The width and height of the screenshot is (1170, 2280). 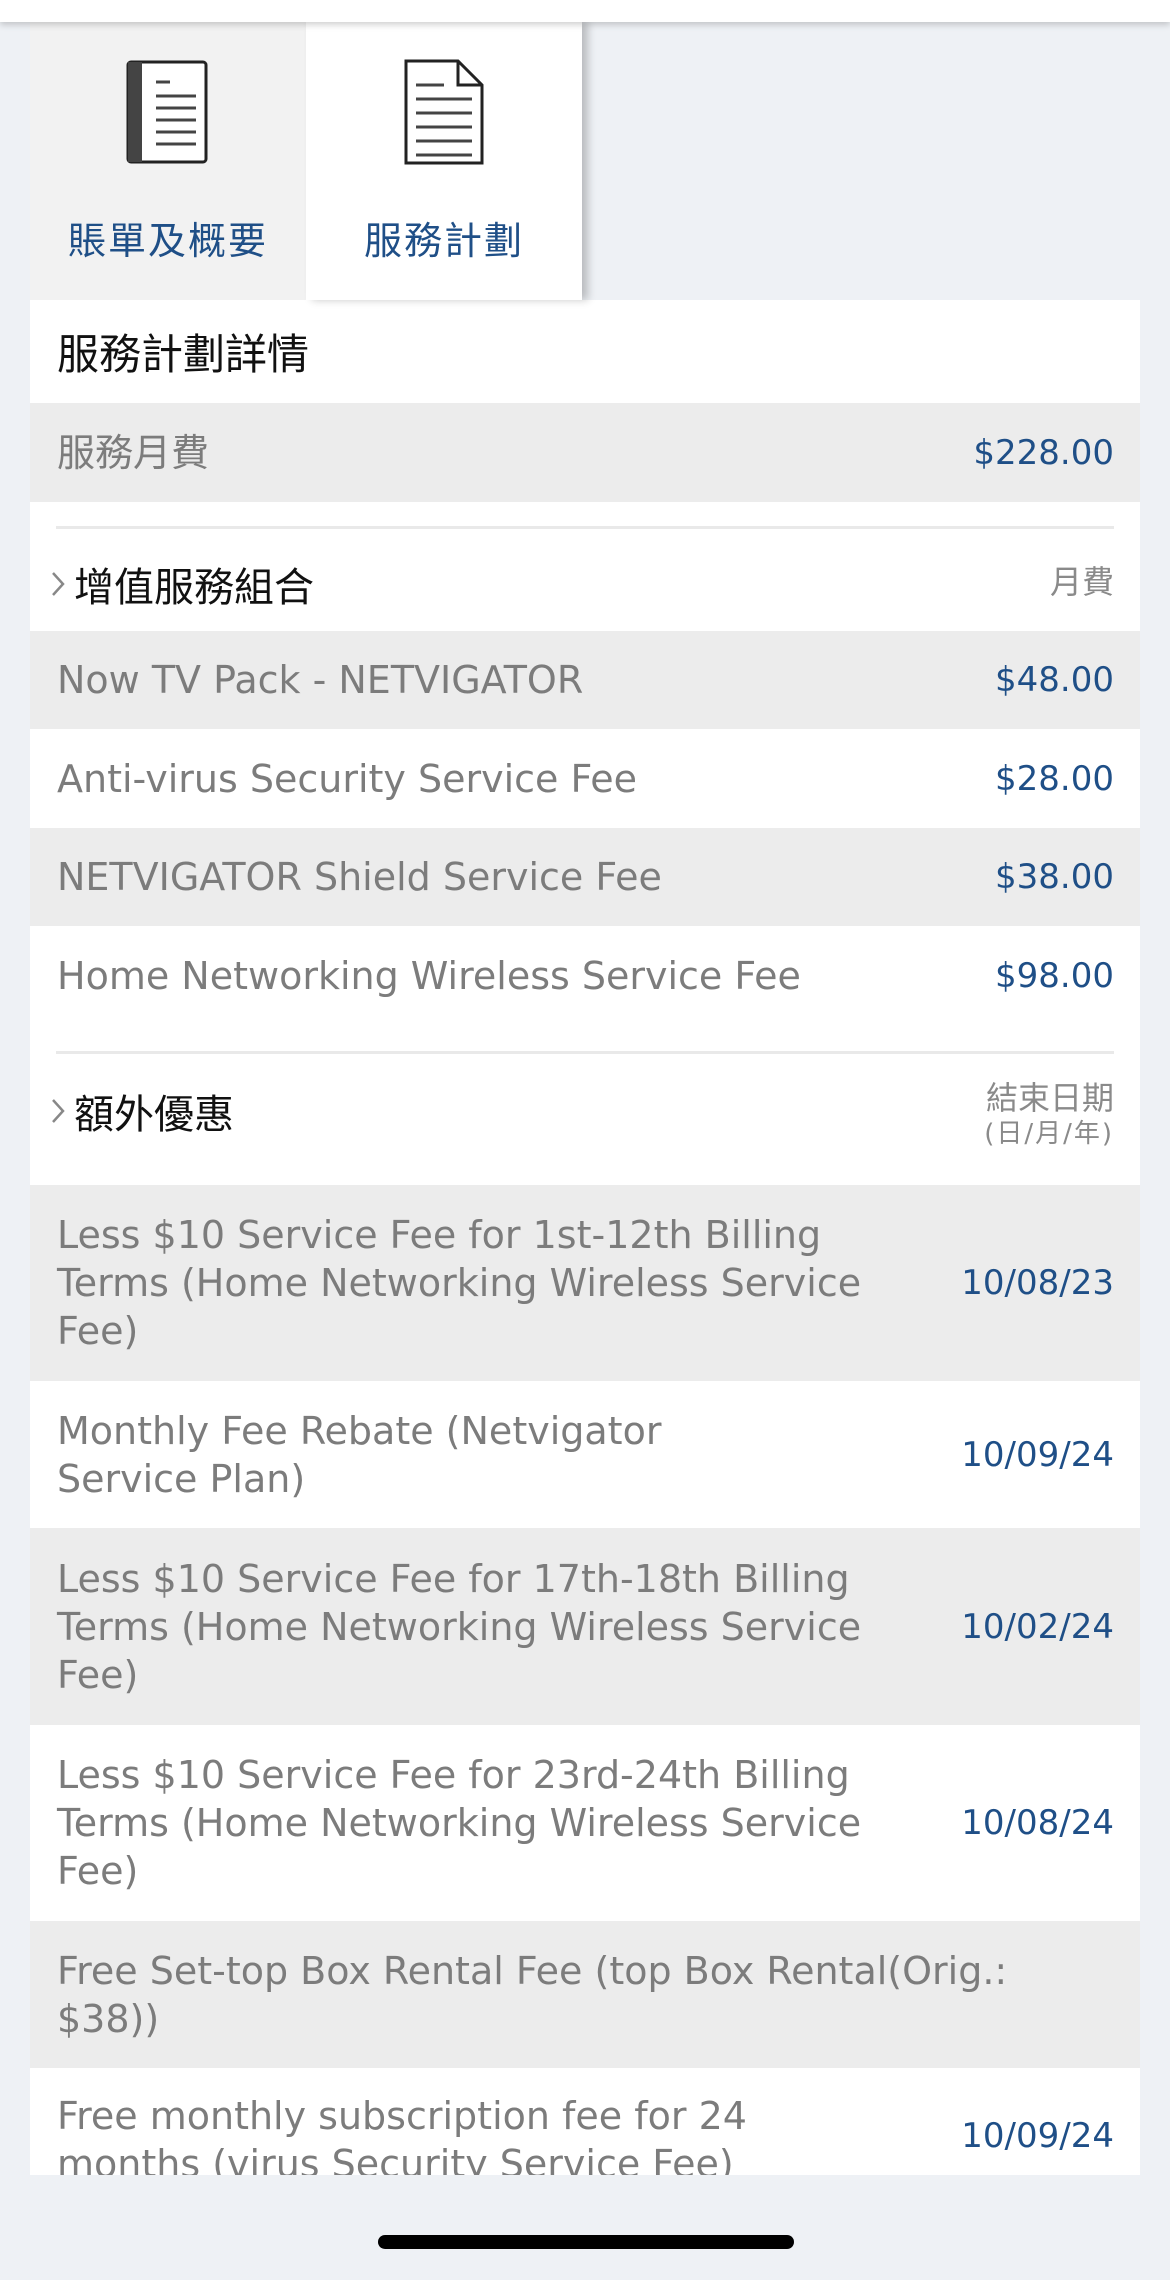 I want to click on monthly-fee-row: 服務月費 $228.00, so click(x=585, y=452).